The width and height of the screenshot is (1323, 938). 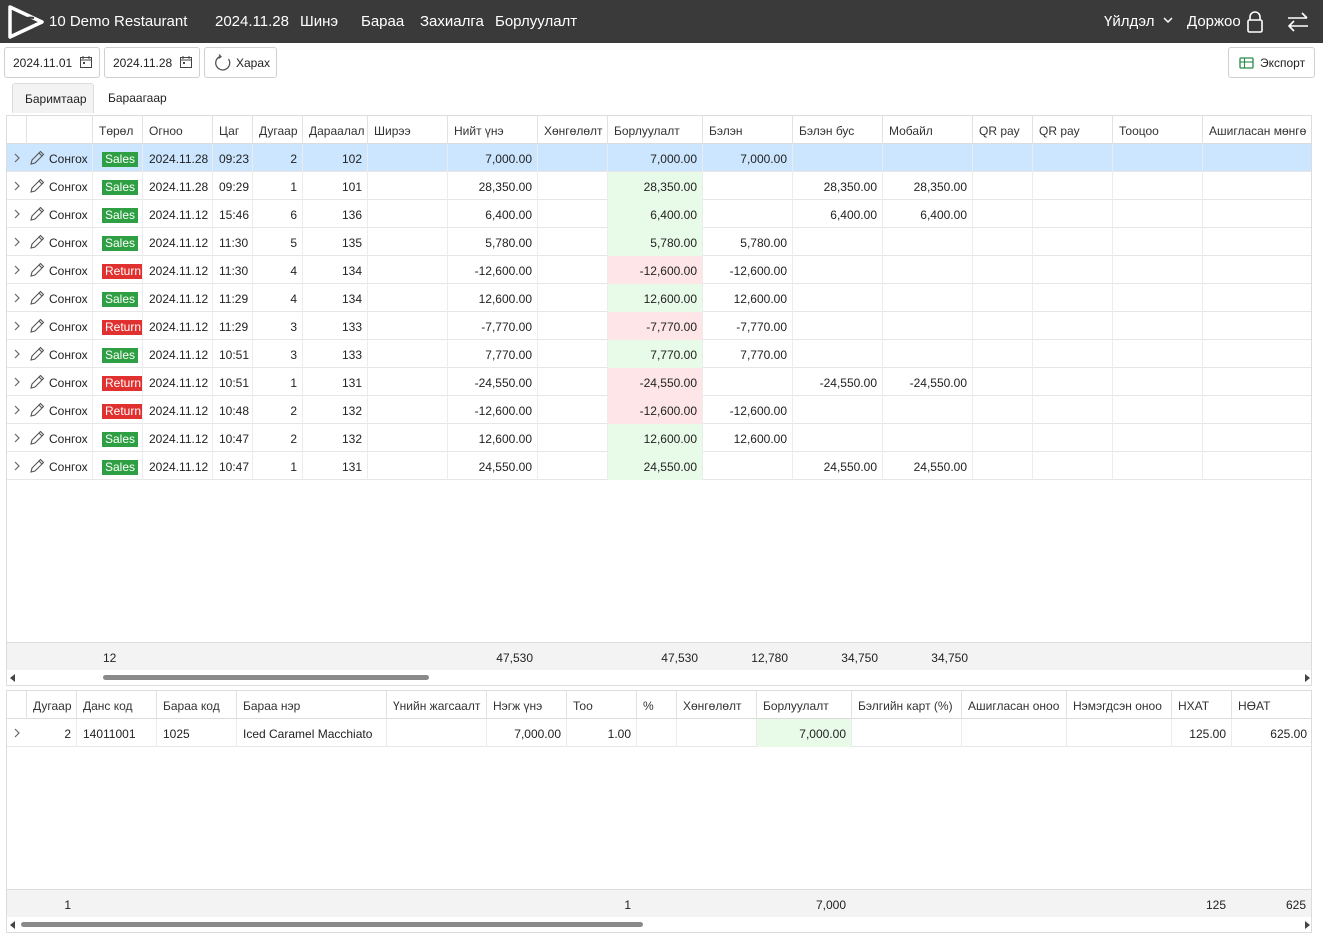 I want to click on tab-by-receipt: Баримтаар, so click(x=53, y=98).